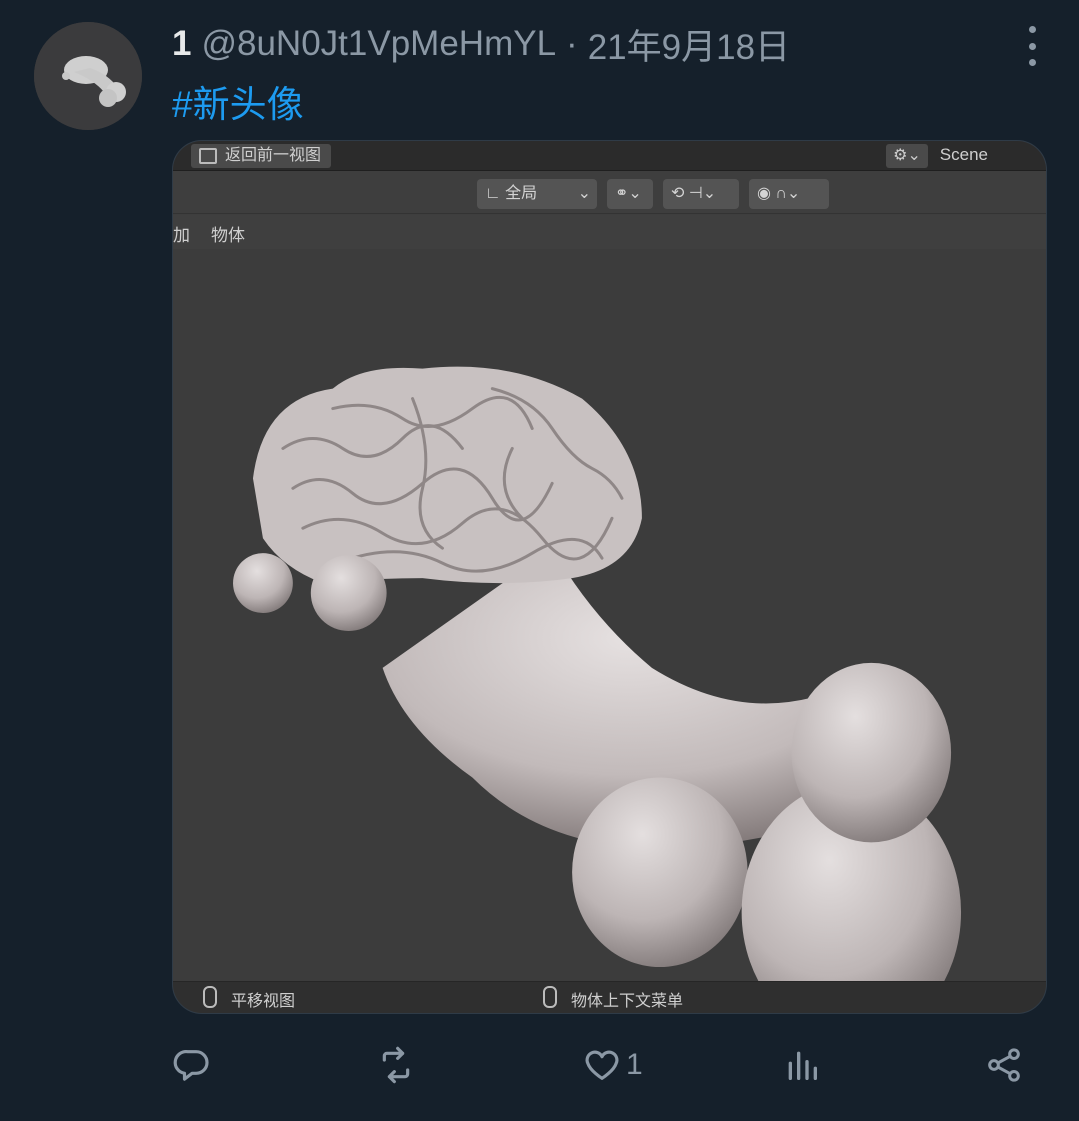  Describe the element at coordinates (963, 154) in the screenshot. I see `scene-label: Scene` at that location.